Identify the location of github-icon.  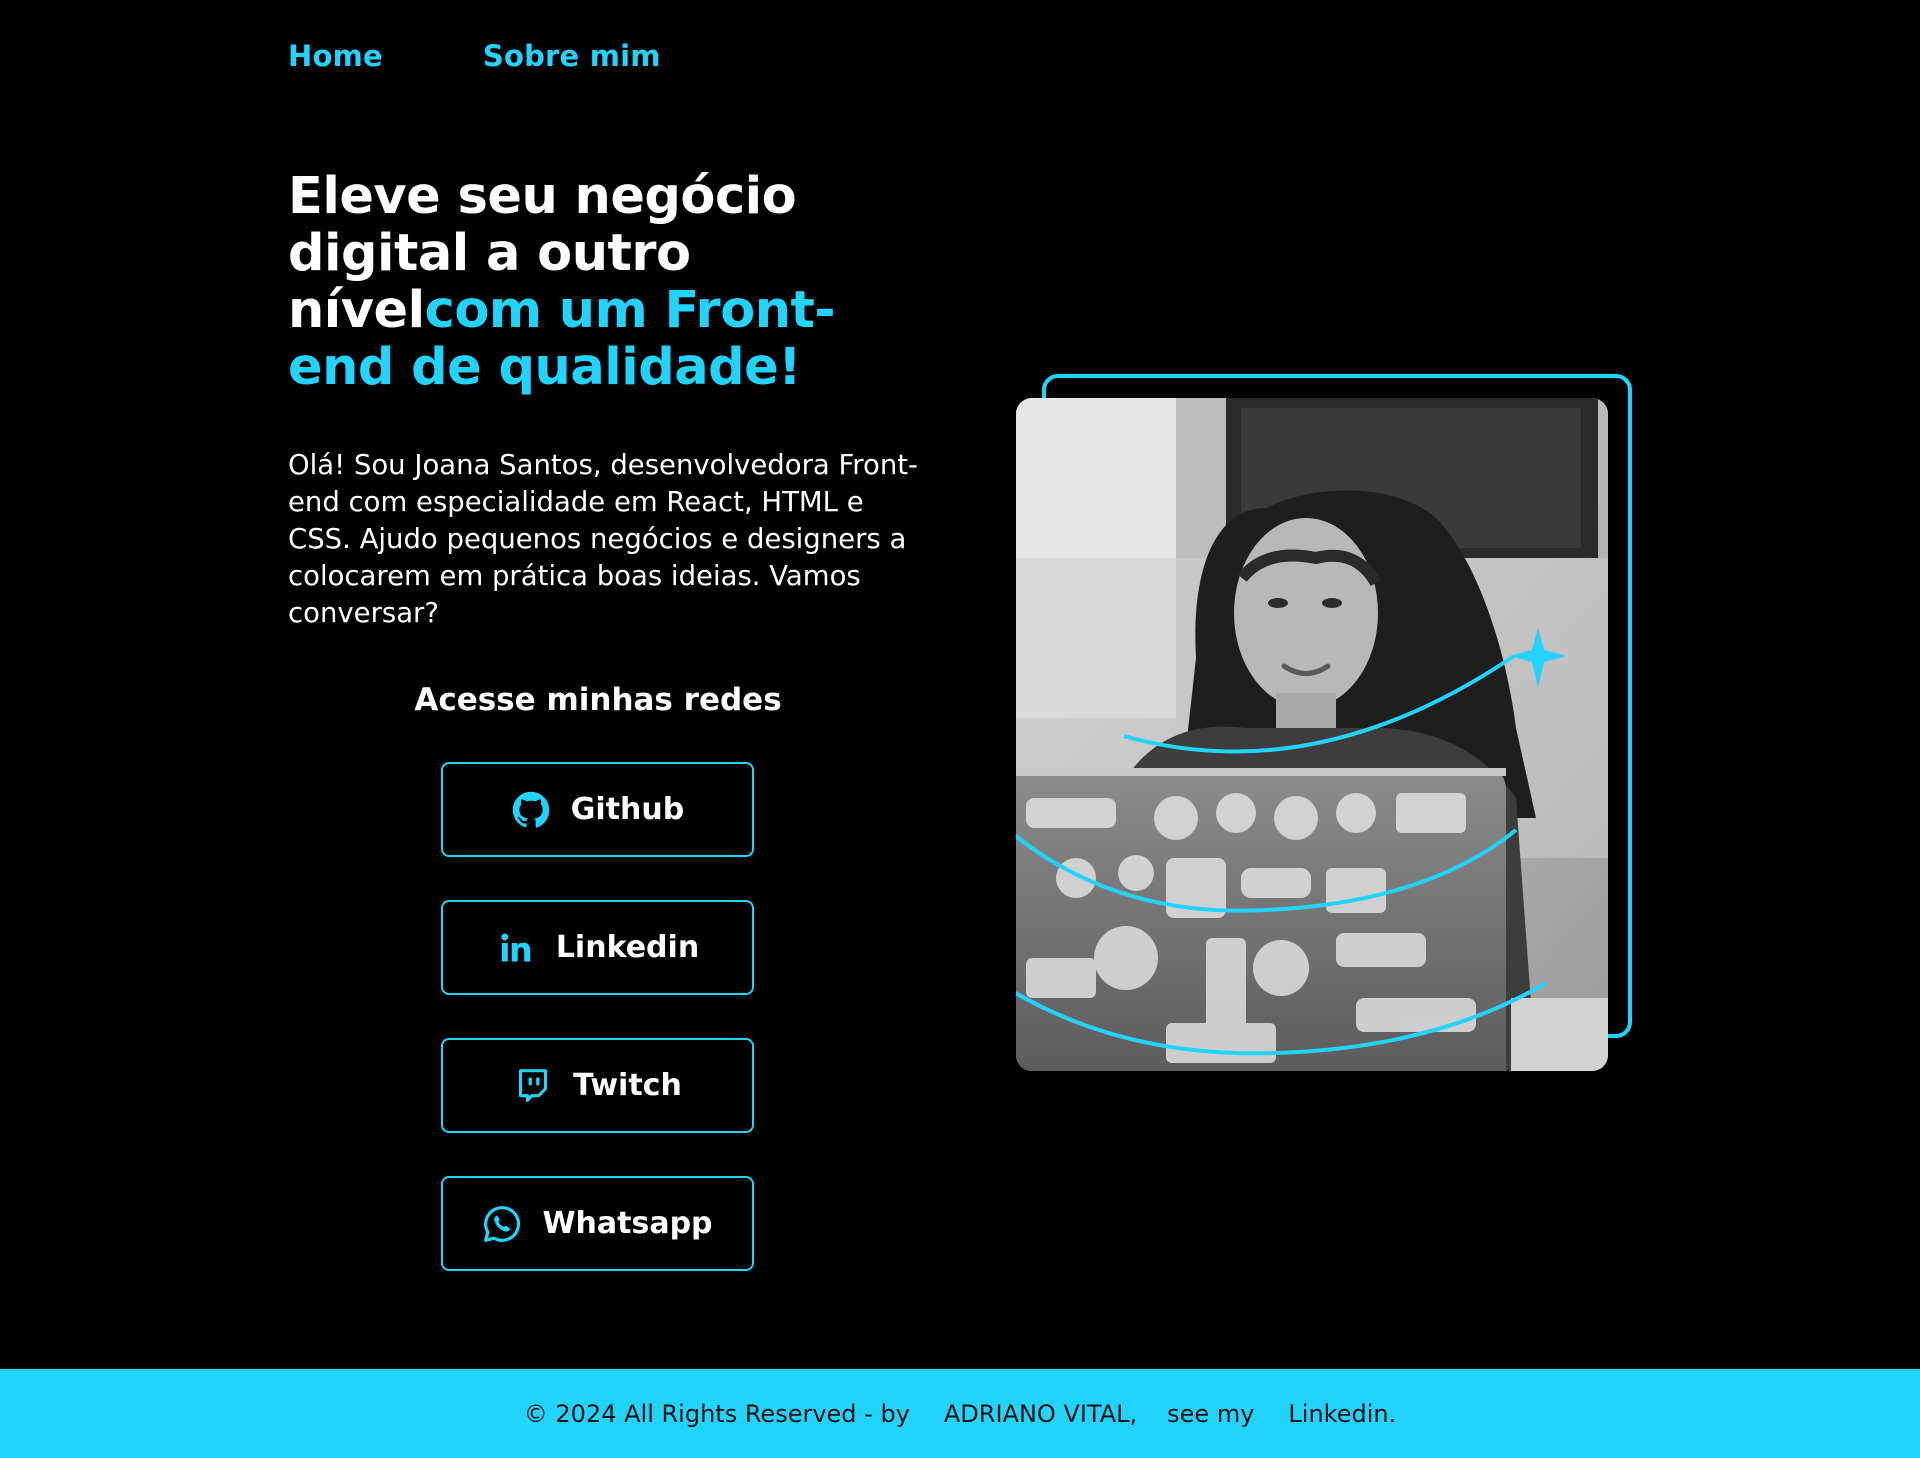
(531, 810).